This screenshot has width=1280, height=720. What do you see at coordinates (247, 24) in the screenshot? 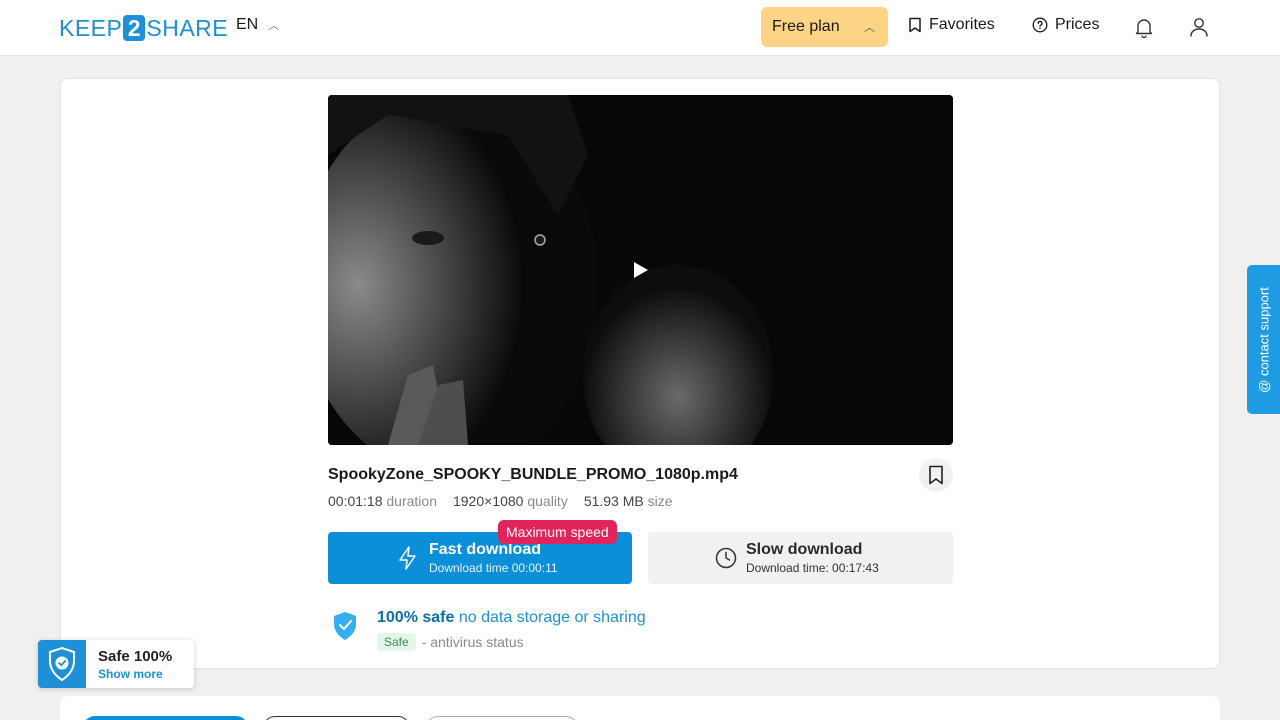
I see `language-label: EN` at bounding box center [247, 24].